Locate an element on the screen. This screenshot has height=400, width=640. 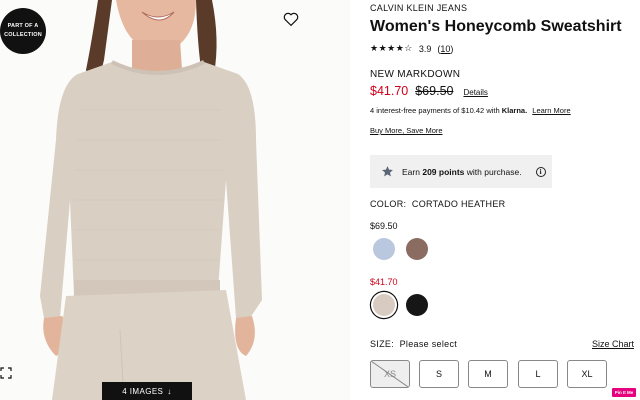
arrow-down-icon: ↓ is located at coordinates (169, 391).